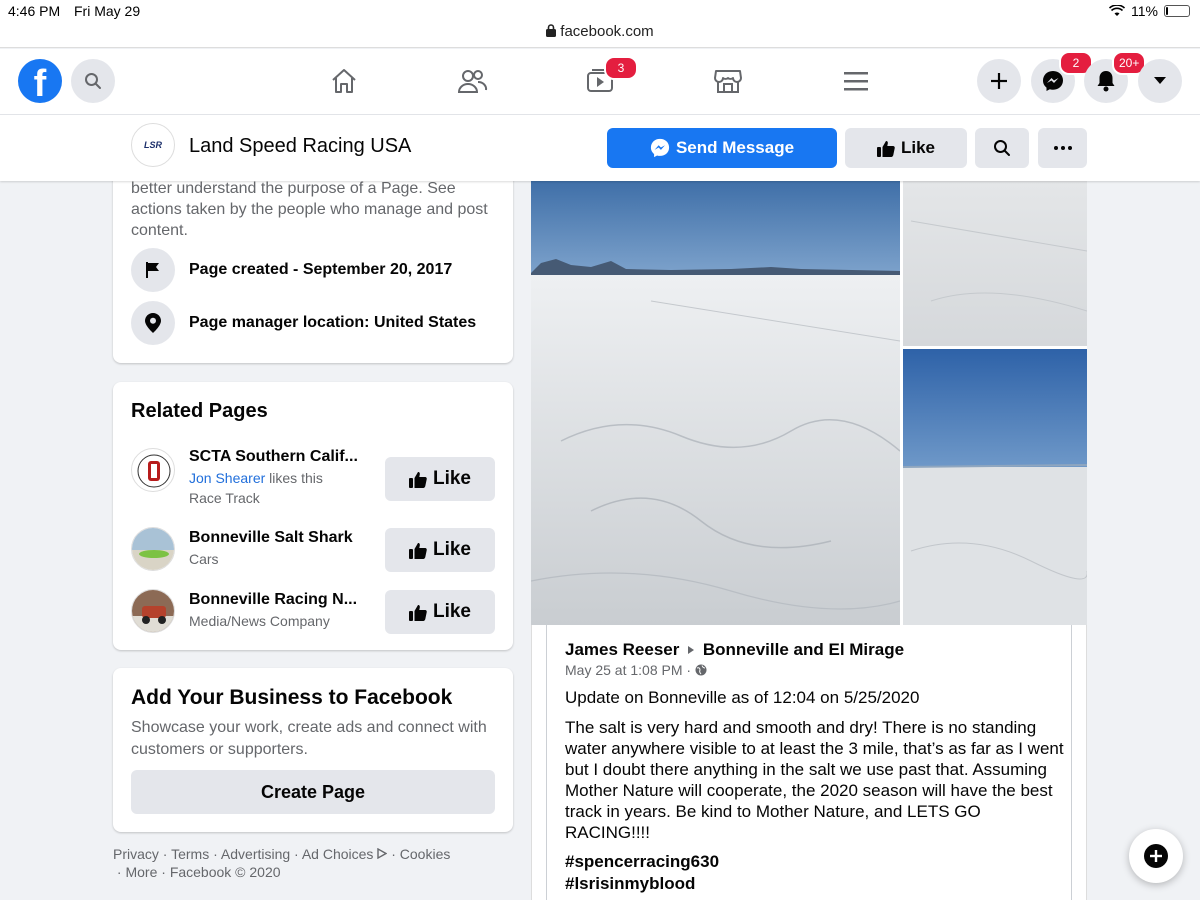 This screenshot has height=900, width=1200. I want to click on salt-shark-avatar, so click(153, 549).